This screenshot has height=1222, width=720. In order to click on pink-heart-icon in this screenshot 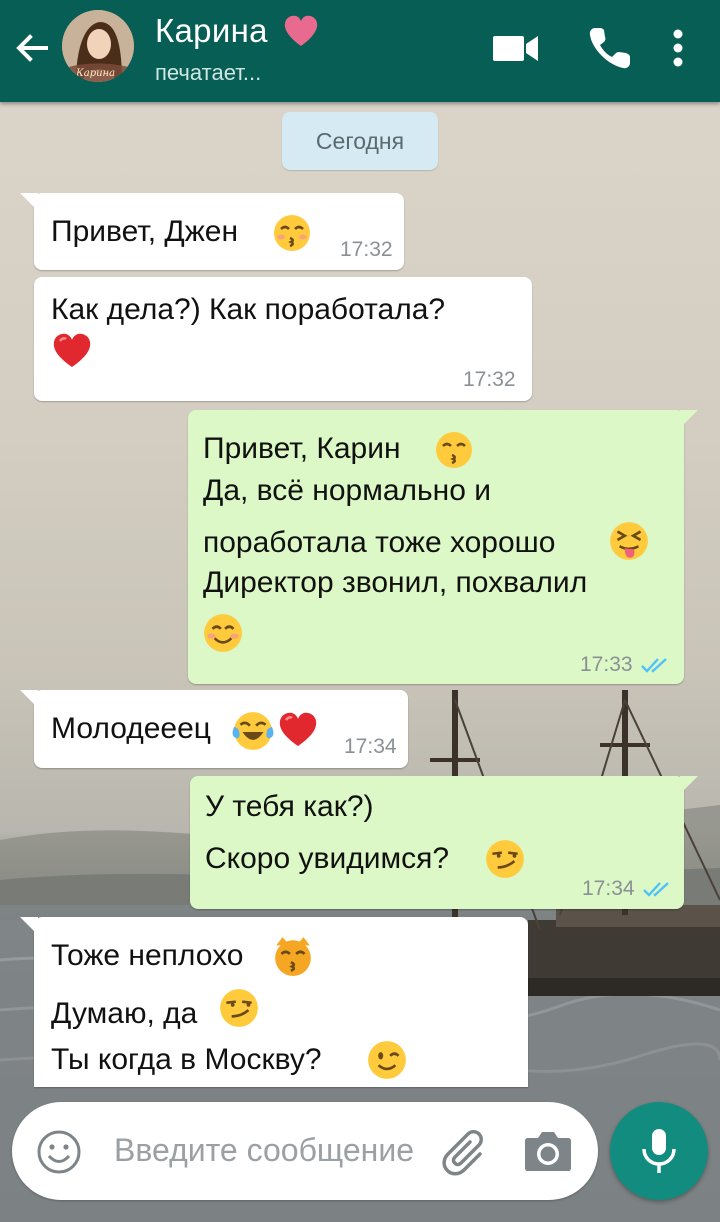, I will do `click(301, 30)`.